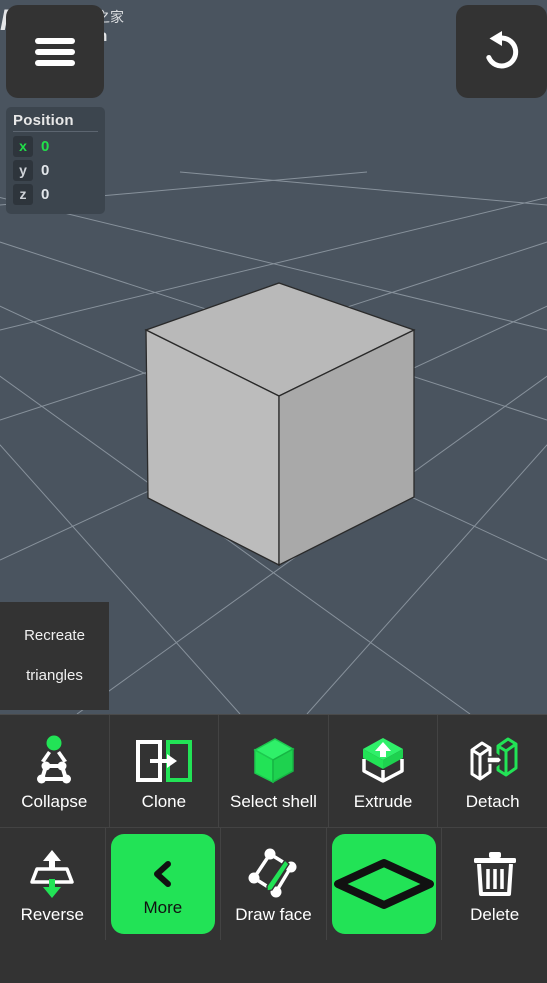 This screenshot has width=547, height=983. Describe the element at coordinates (163, 907) in the screenshot. I see `tool-label-more: More` at that location.